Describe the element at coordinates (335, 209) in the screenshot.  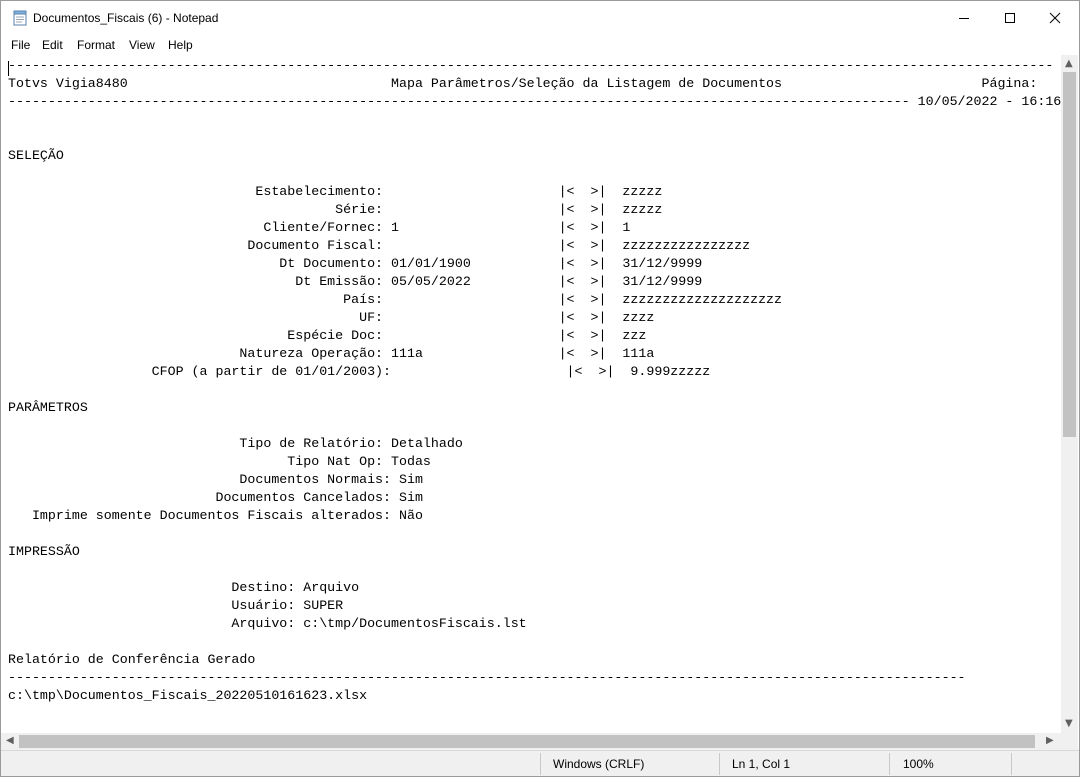
I see `text-line: Série: |< >| zzzzz` at that location.